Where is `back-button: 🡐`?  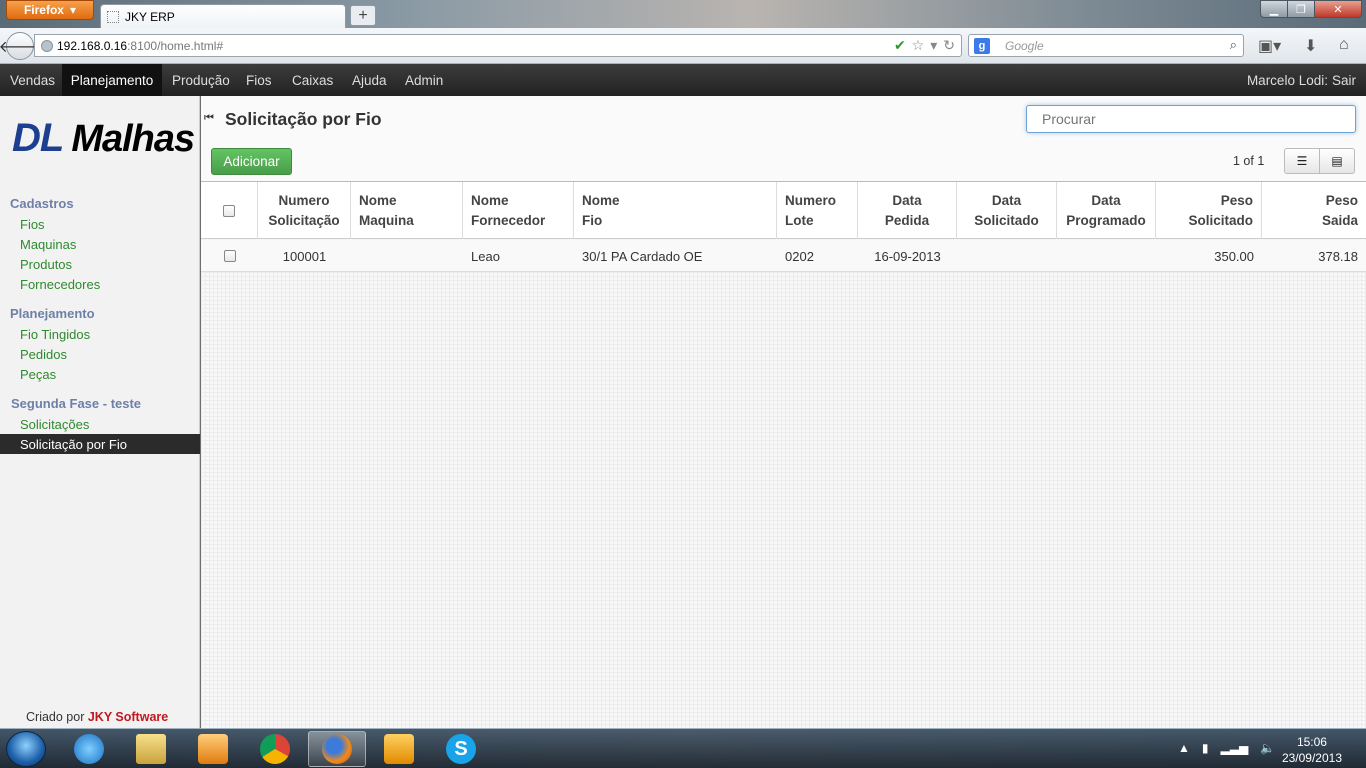
back-button: 🡐 is located at coordinates (20, 46).